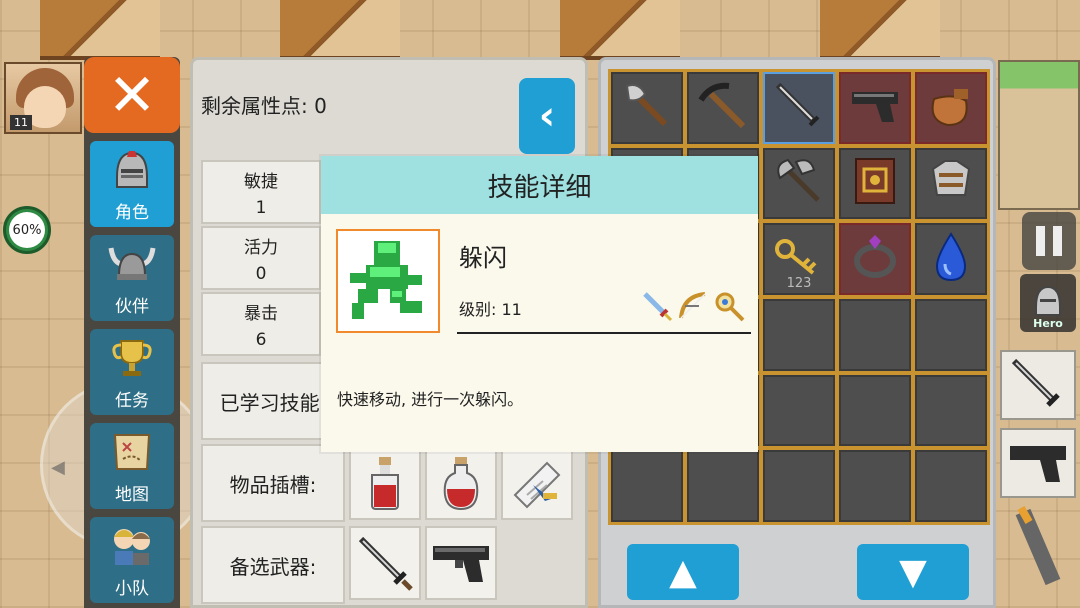  I want to click on stat-crit: 暴击 6, so click(261, 324).